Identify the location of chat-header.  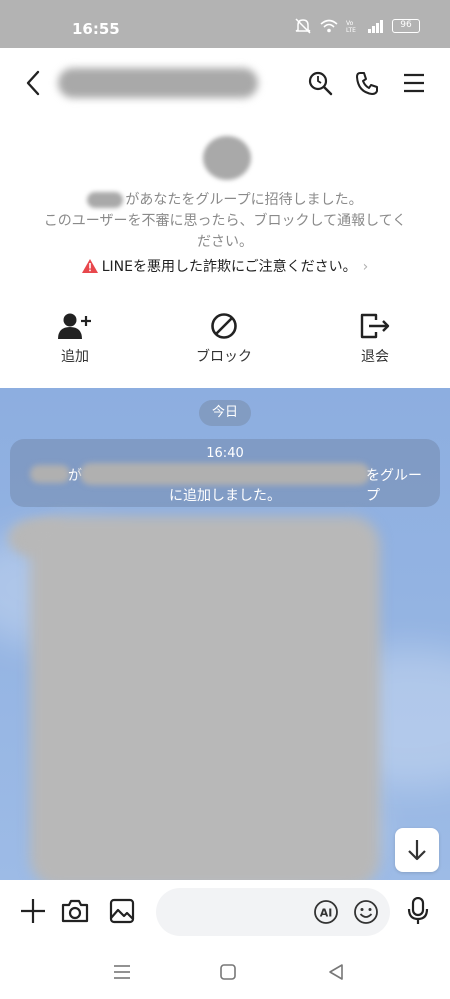
(225, 83).